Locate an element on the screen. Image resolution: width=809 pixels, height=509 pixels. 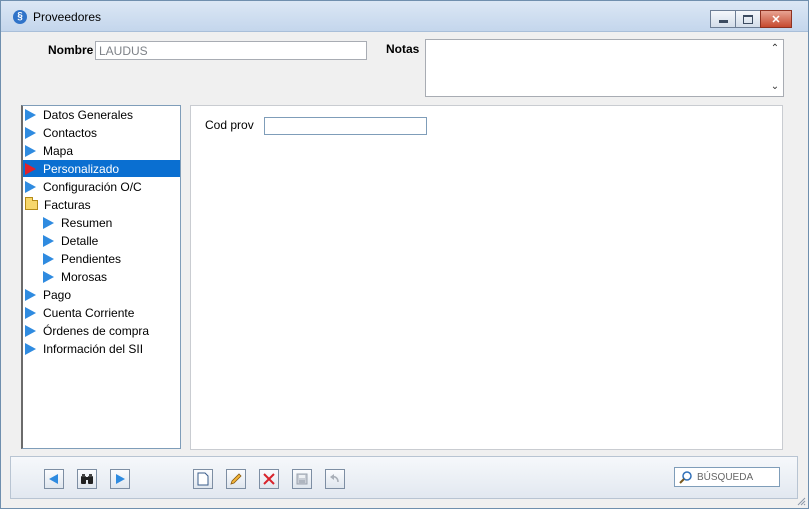
previous-icon is located at coordinates (53, 479).